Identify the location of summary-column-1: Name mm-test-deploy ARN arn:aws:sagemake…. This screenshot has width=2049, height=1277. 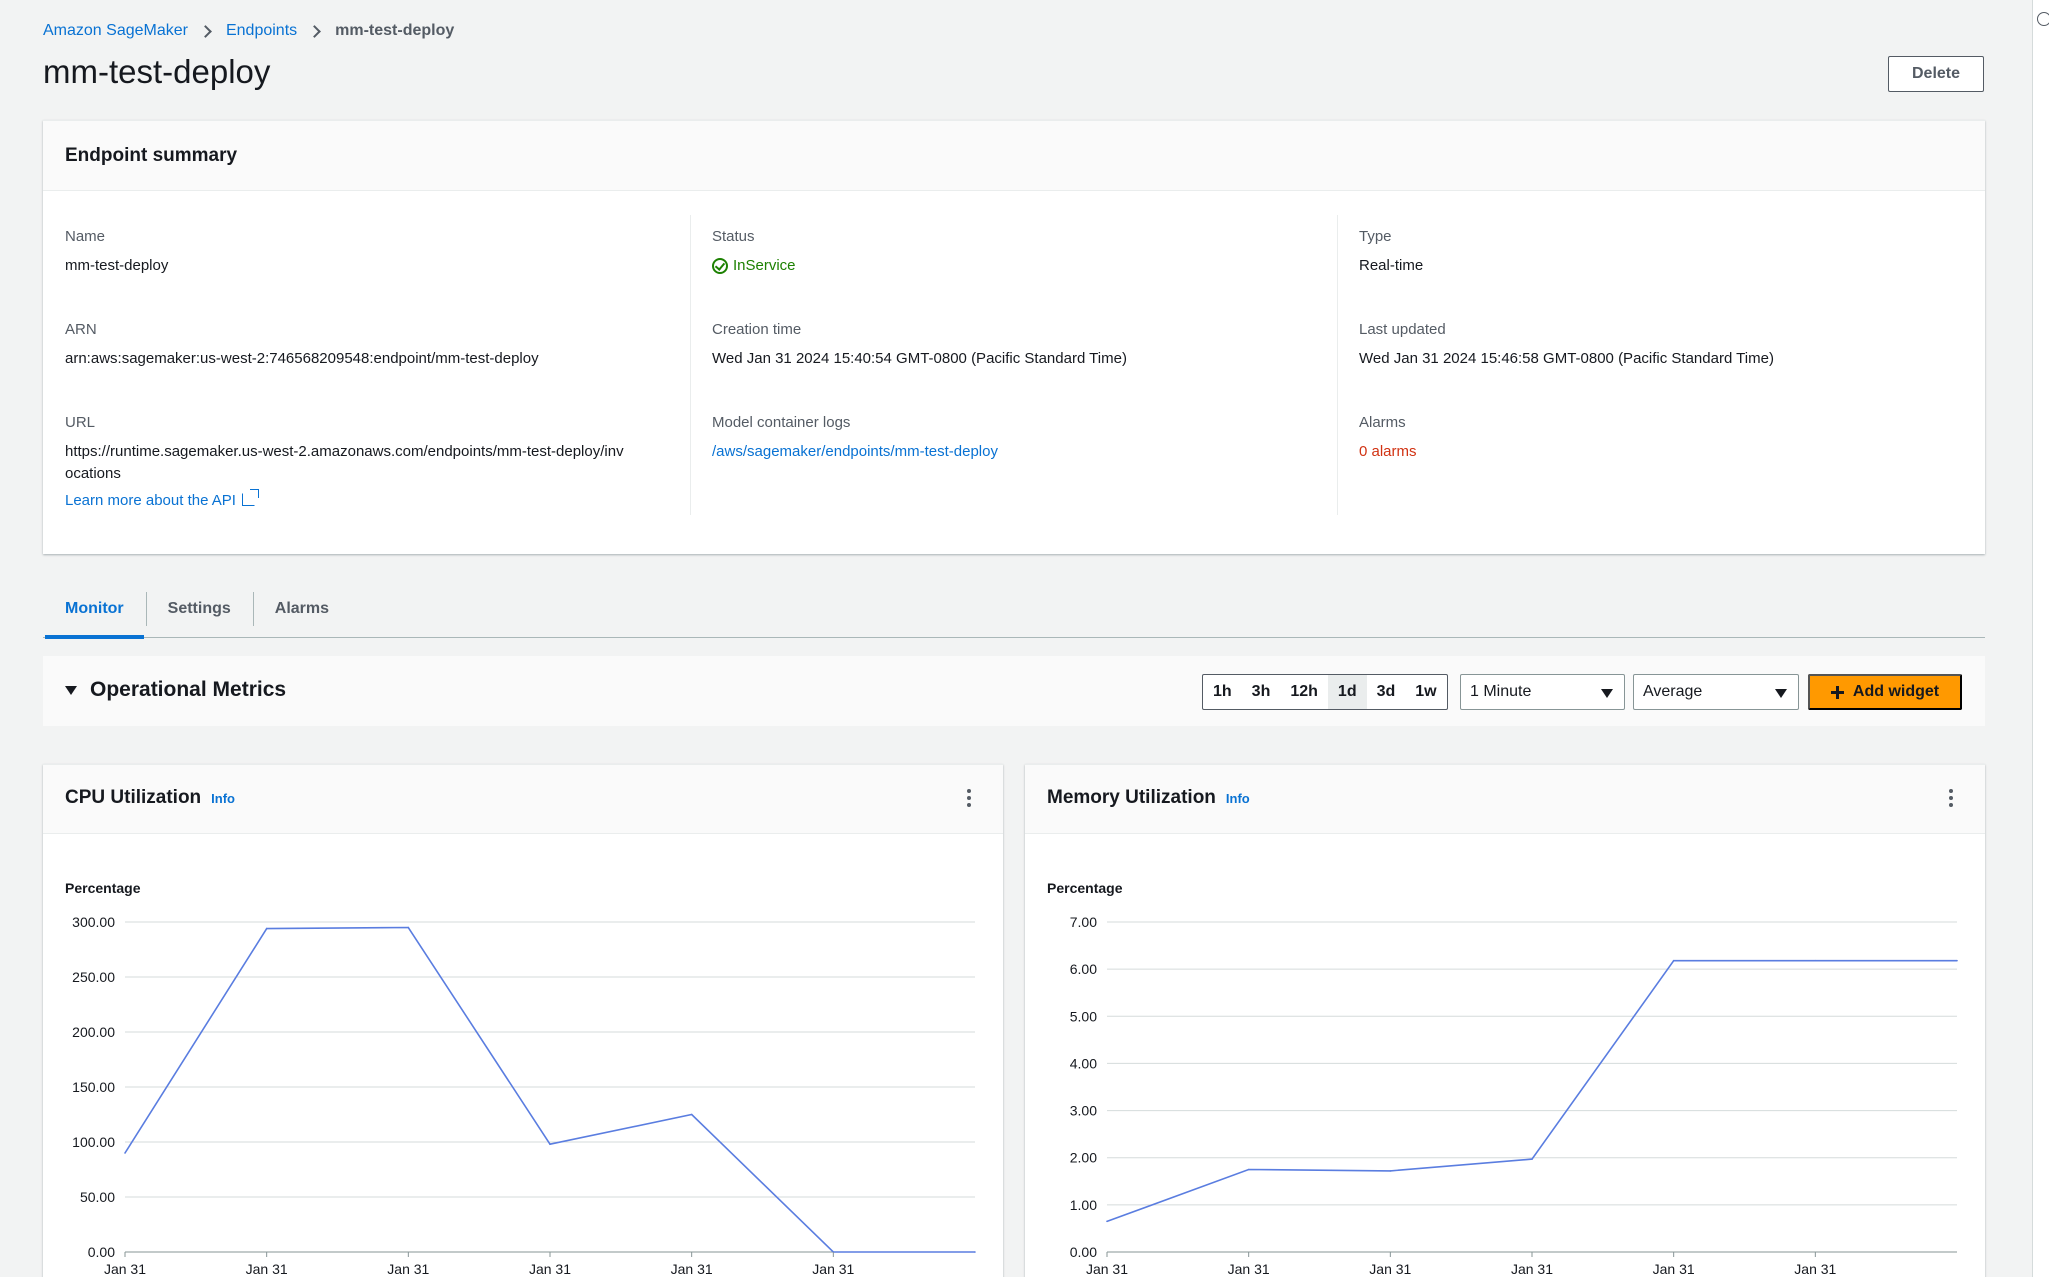
(366, 373).